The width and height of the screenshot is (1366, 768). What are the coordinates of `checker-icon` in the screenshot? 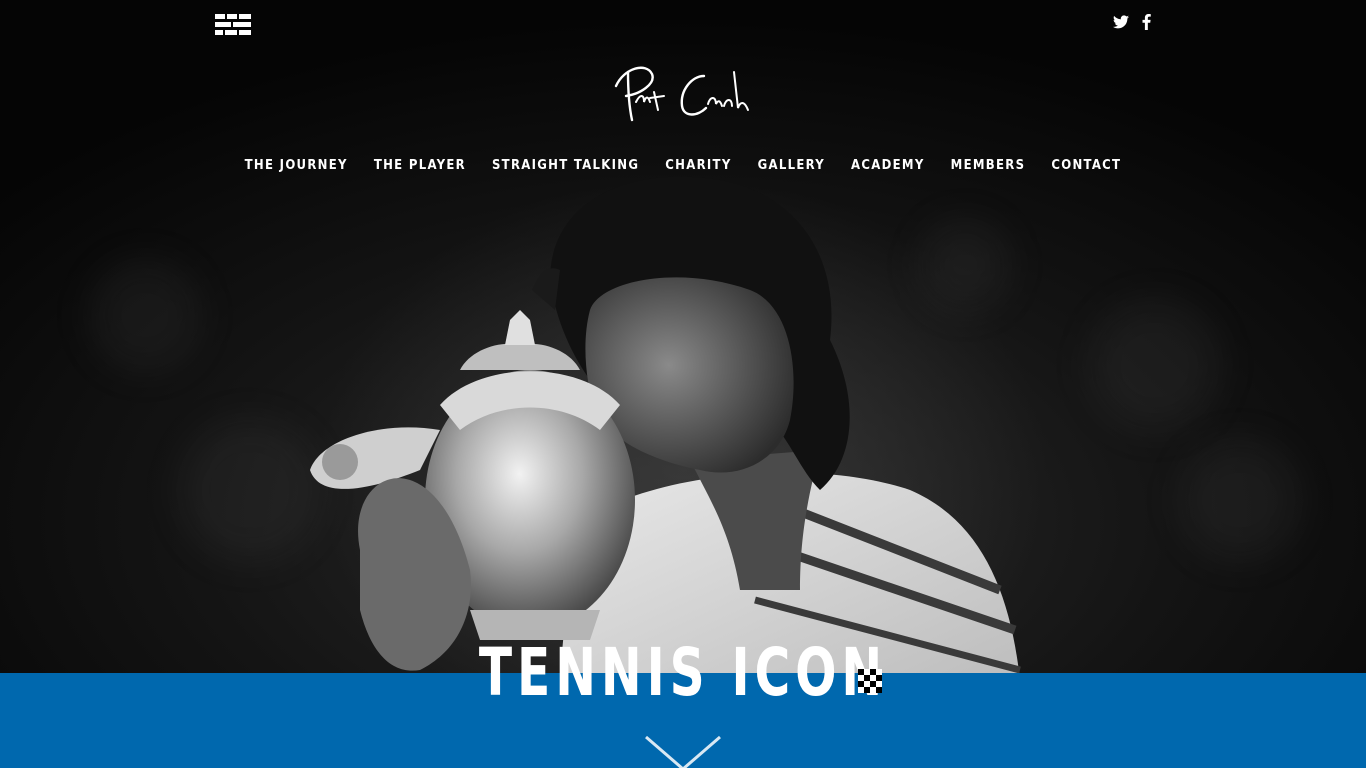 It's located at (870, 681).